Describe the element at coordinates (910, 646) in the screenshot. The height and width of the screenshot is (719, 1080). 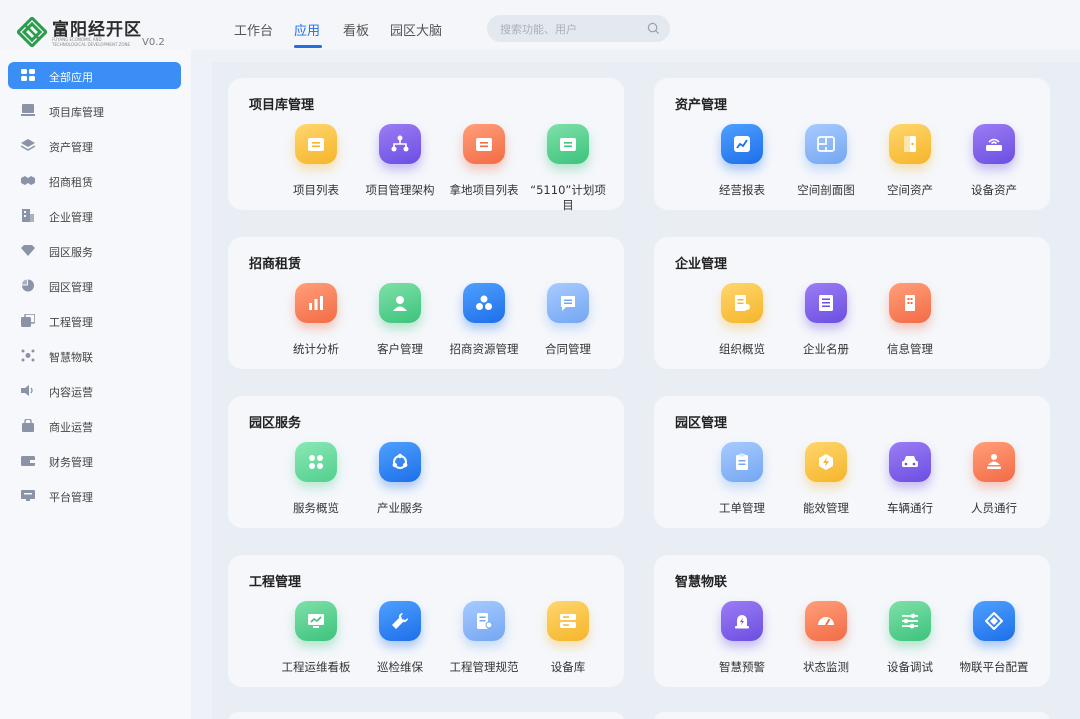
I see `app-device-debug: 设备调试` at that location.